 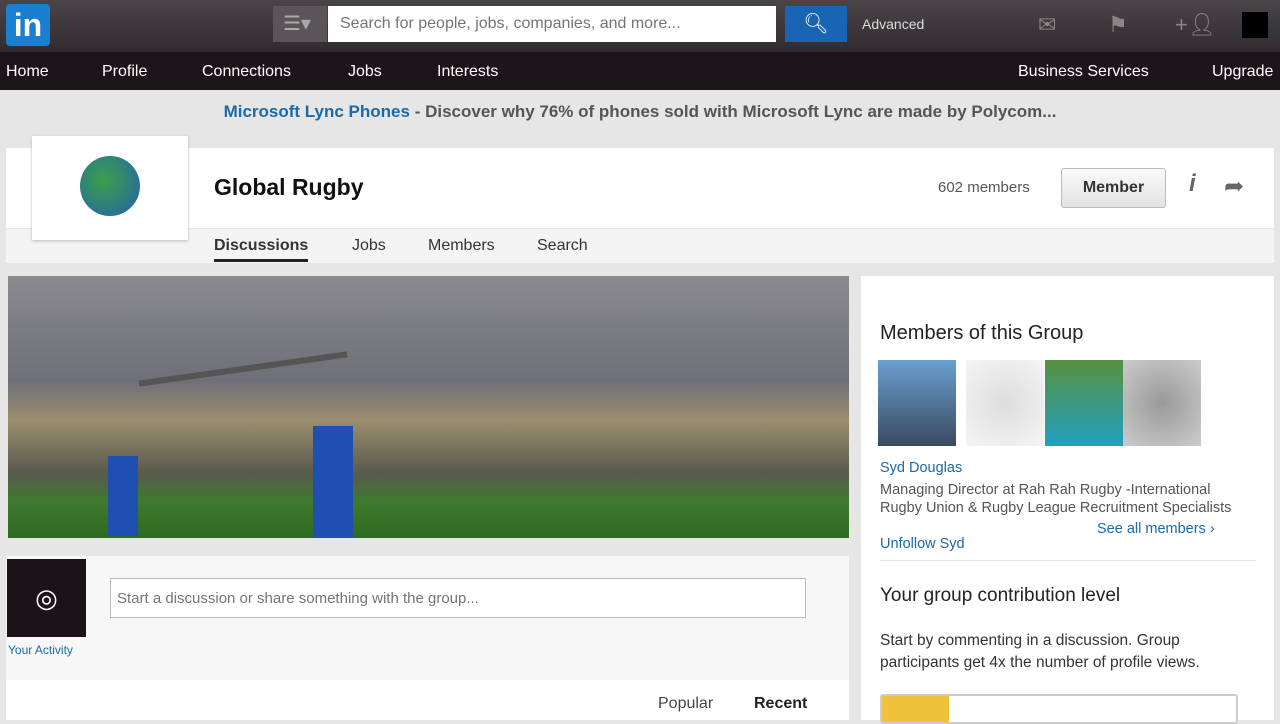 I want to click on search-icon: 🔍︎, so click(x=816, y=24).